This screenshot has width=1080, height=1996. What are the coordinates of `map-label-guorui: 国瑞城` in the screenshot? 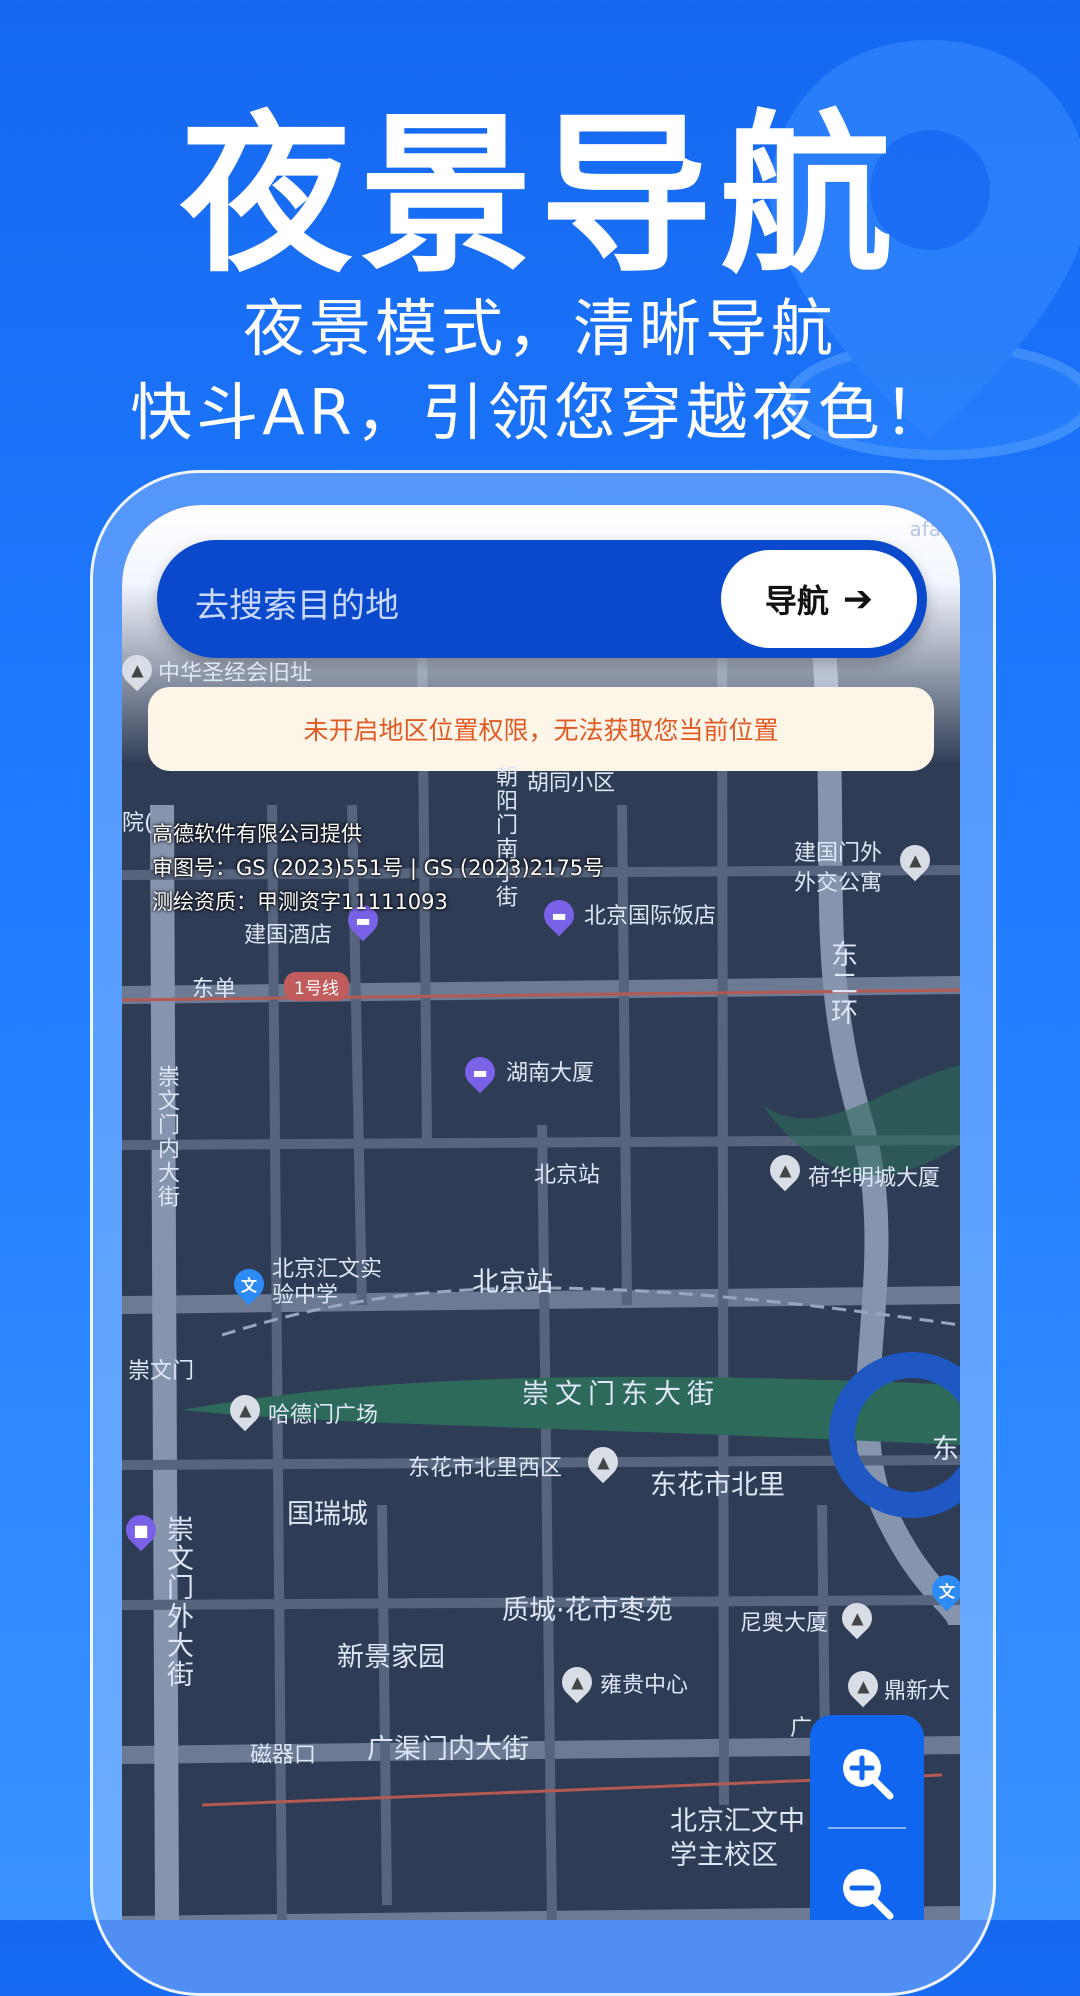 It's located at (327, 1514).